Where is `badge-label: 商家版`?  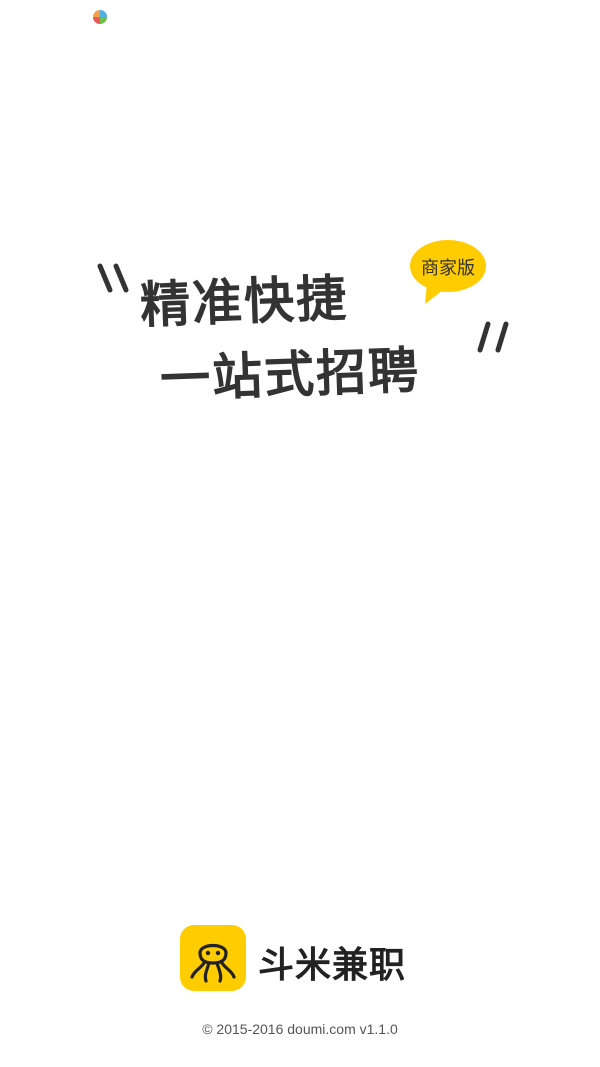
badge-label: 商家版 is located at coordinates (448, 268).